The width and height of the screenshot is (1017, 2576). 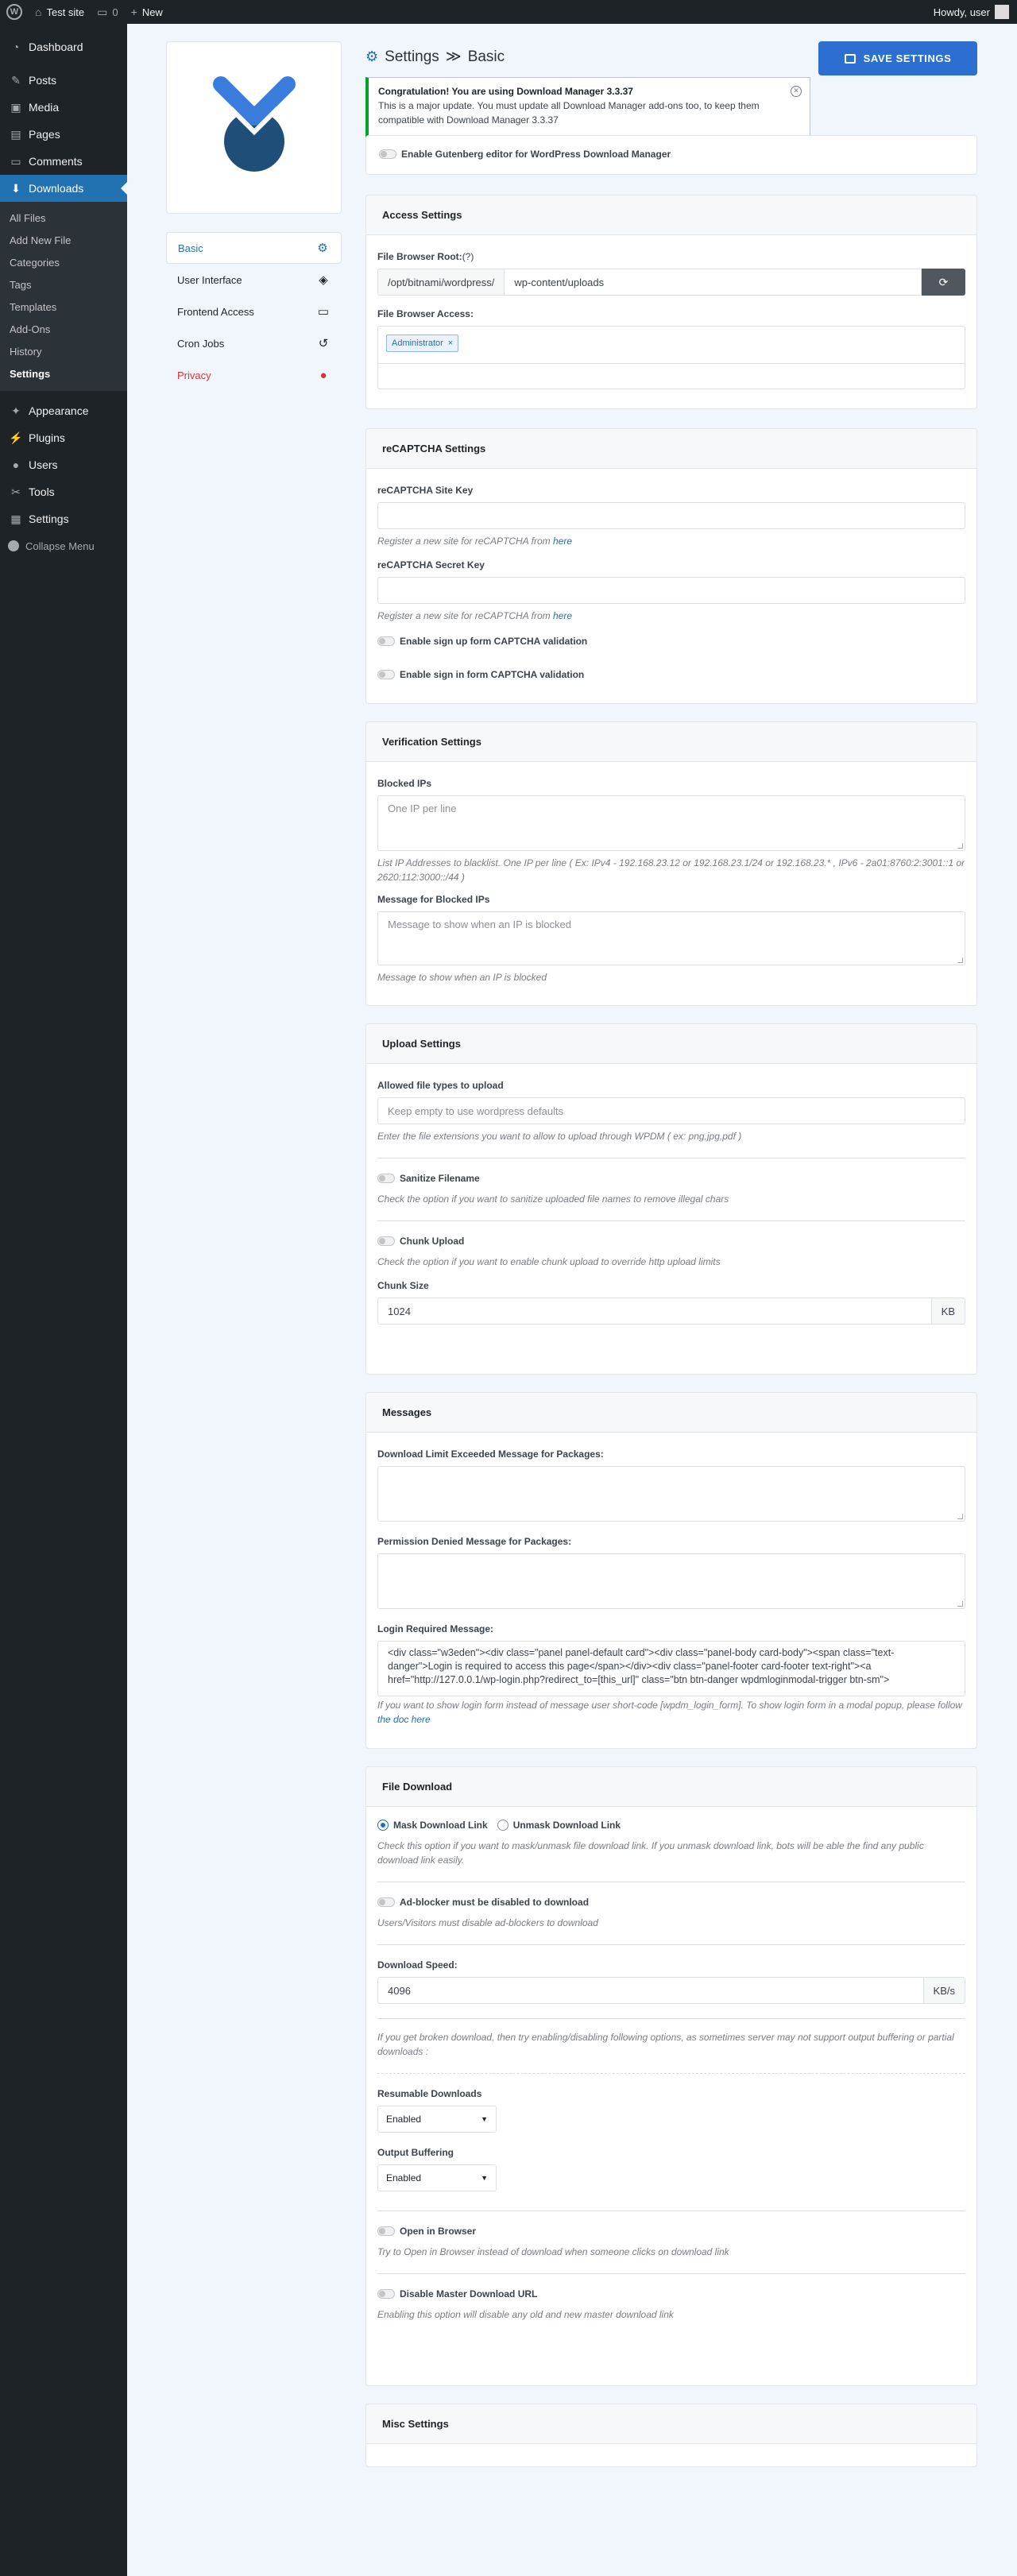 I want to click on plugin-logo-card, so click(x=254, y=128).